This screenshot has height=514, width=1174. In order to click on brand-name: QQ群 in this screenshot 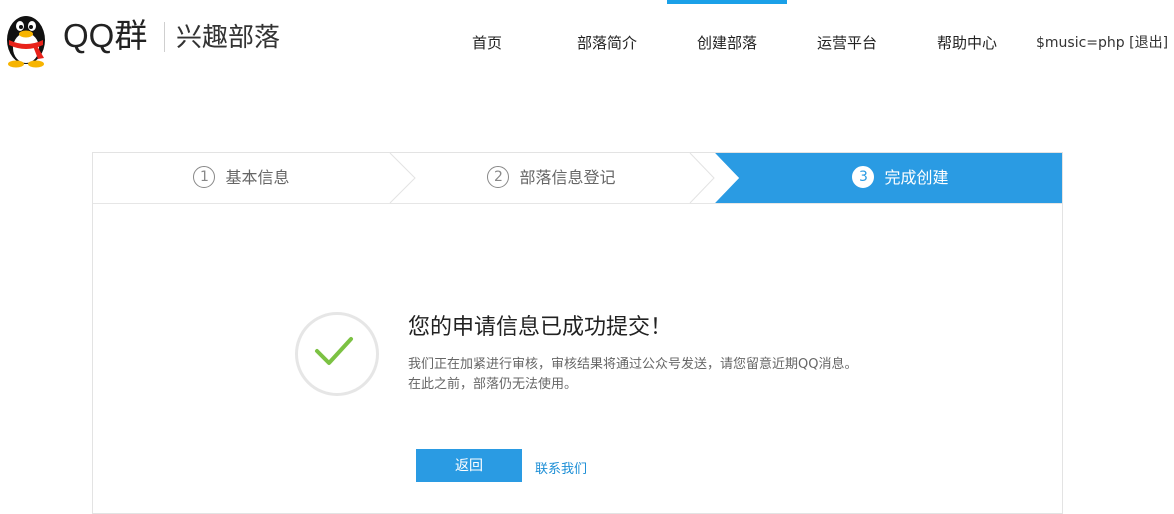, I will do `click(105, 35)`.